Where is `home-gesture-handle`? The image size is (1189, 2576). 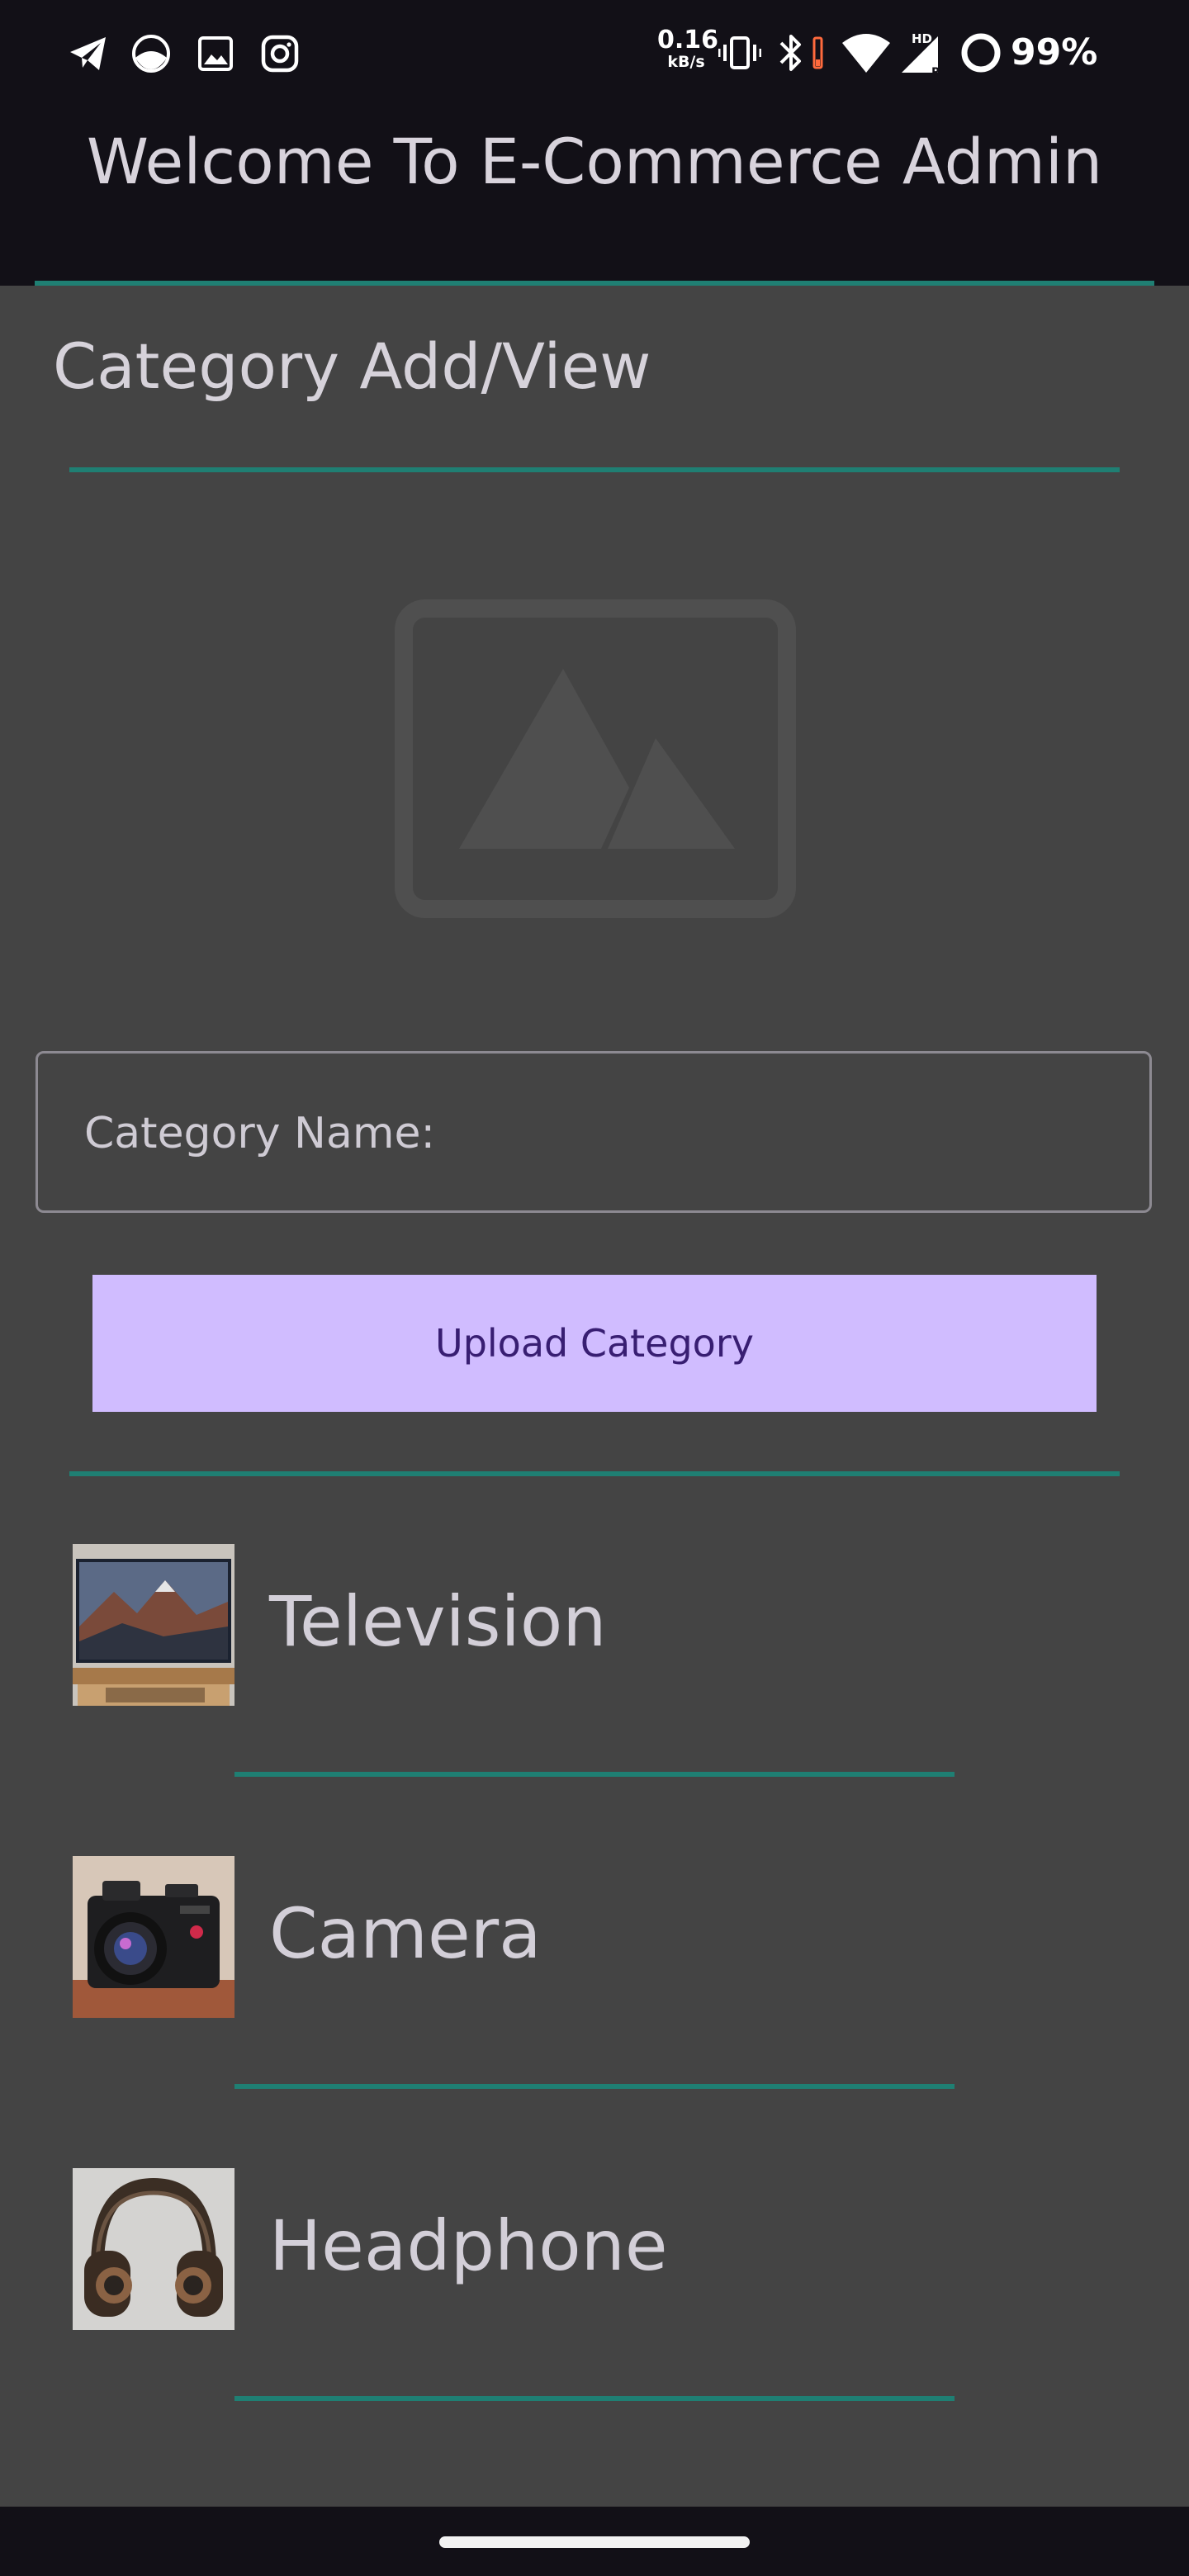 home-gesture-handle is located at coordinates (594, 2542).